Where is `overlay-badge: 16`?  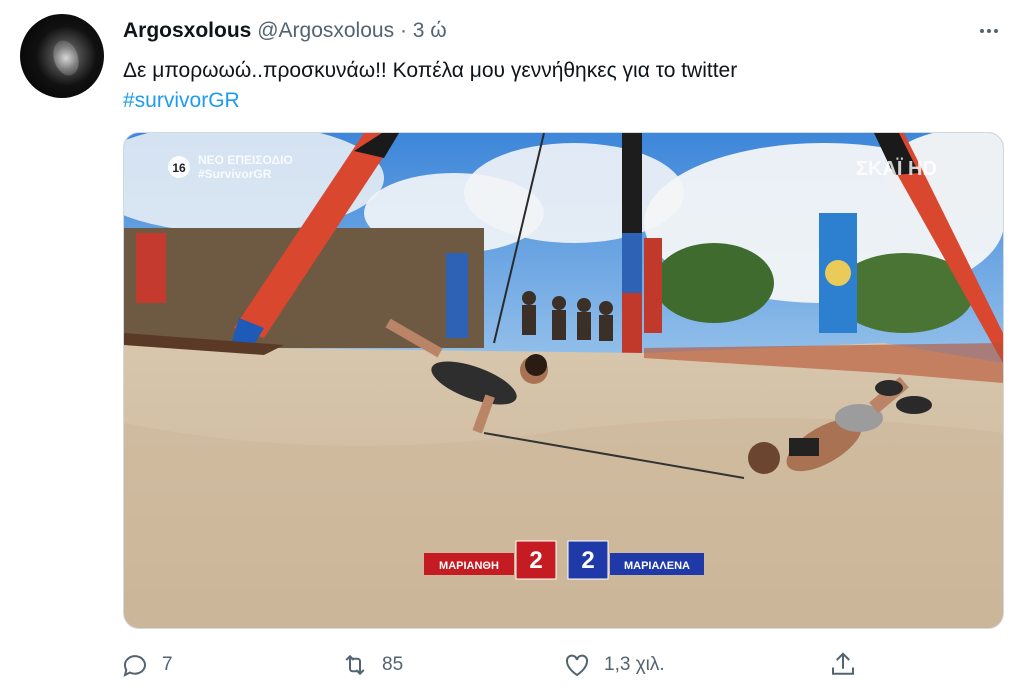 overlay-badge: 16 is located at coordinates (179, 168).